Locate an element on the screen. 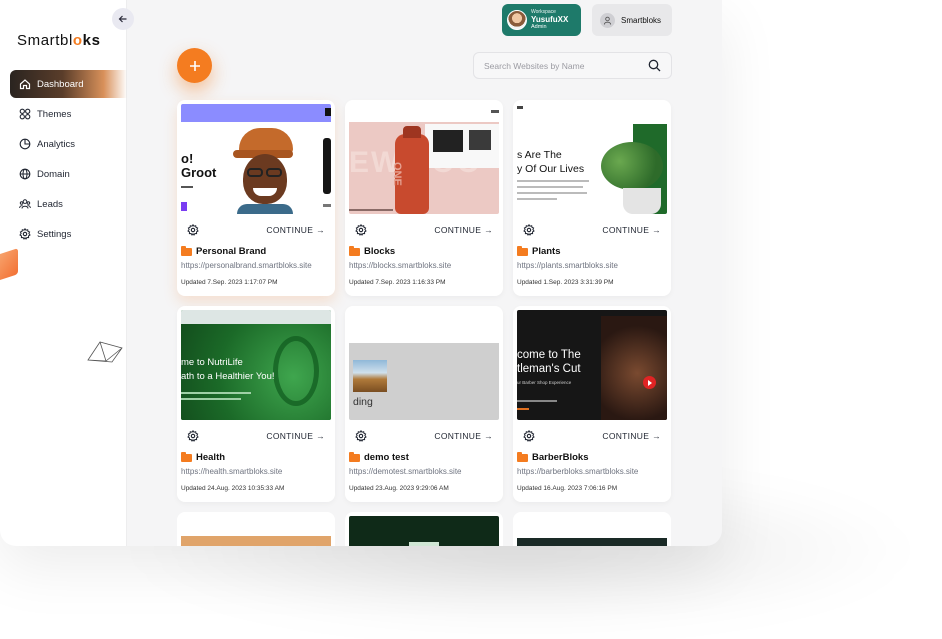  users-icon is located at coordinates (24, 204).